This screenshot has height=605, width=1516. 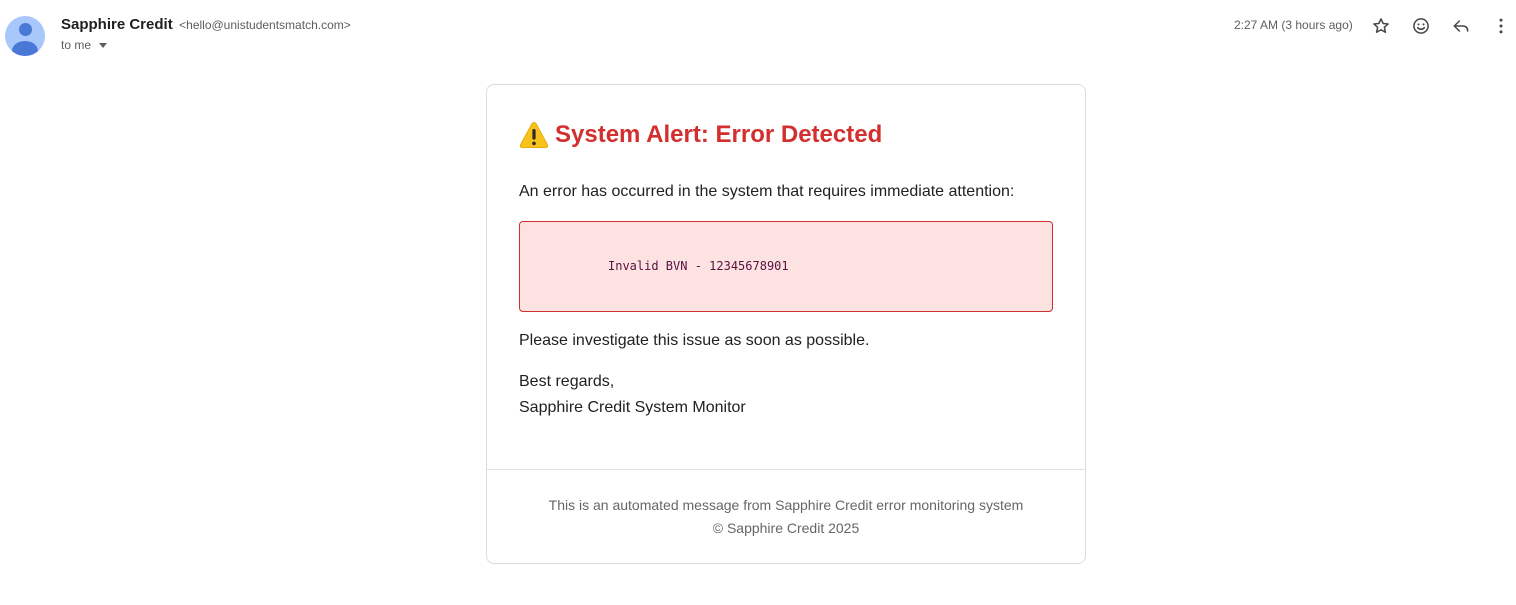 I want to click on star-button, so click(x=1381, y=26).